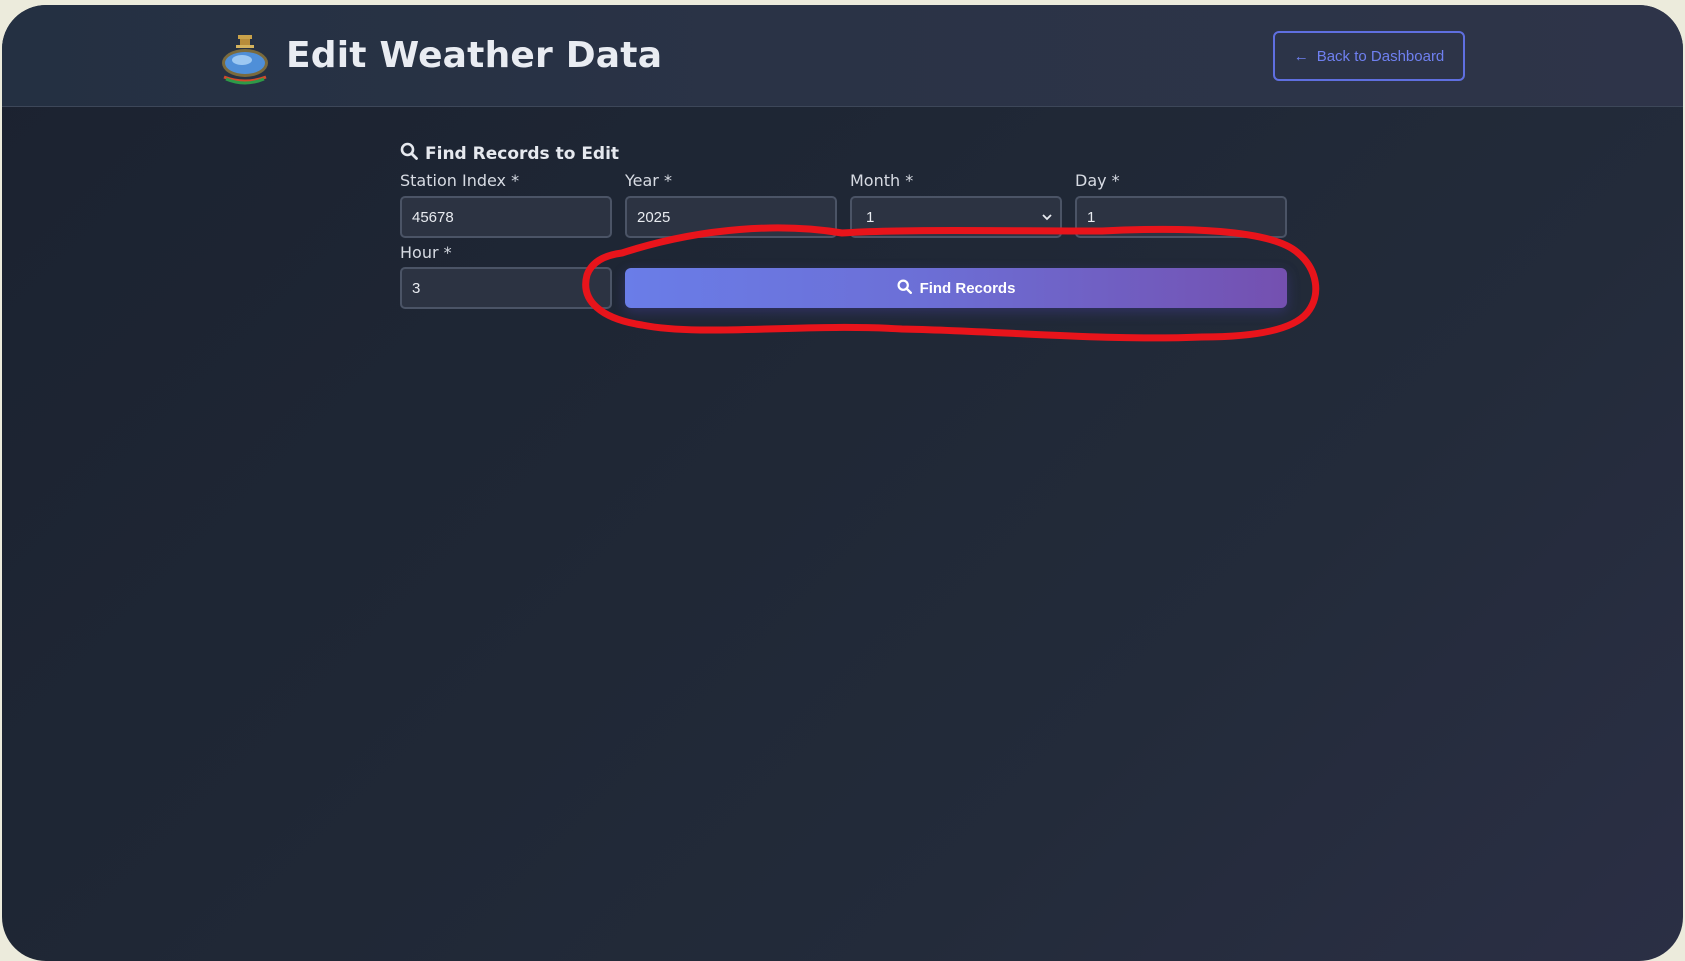 The image size is (1685, 961). What do you see at coordinates (1047, 217) in the screenshot?
I see `chevron-down-icon` at bounding box center [1047, 217].